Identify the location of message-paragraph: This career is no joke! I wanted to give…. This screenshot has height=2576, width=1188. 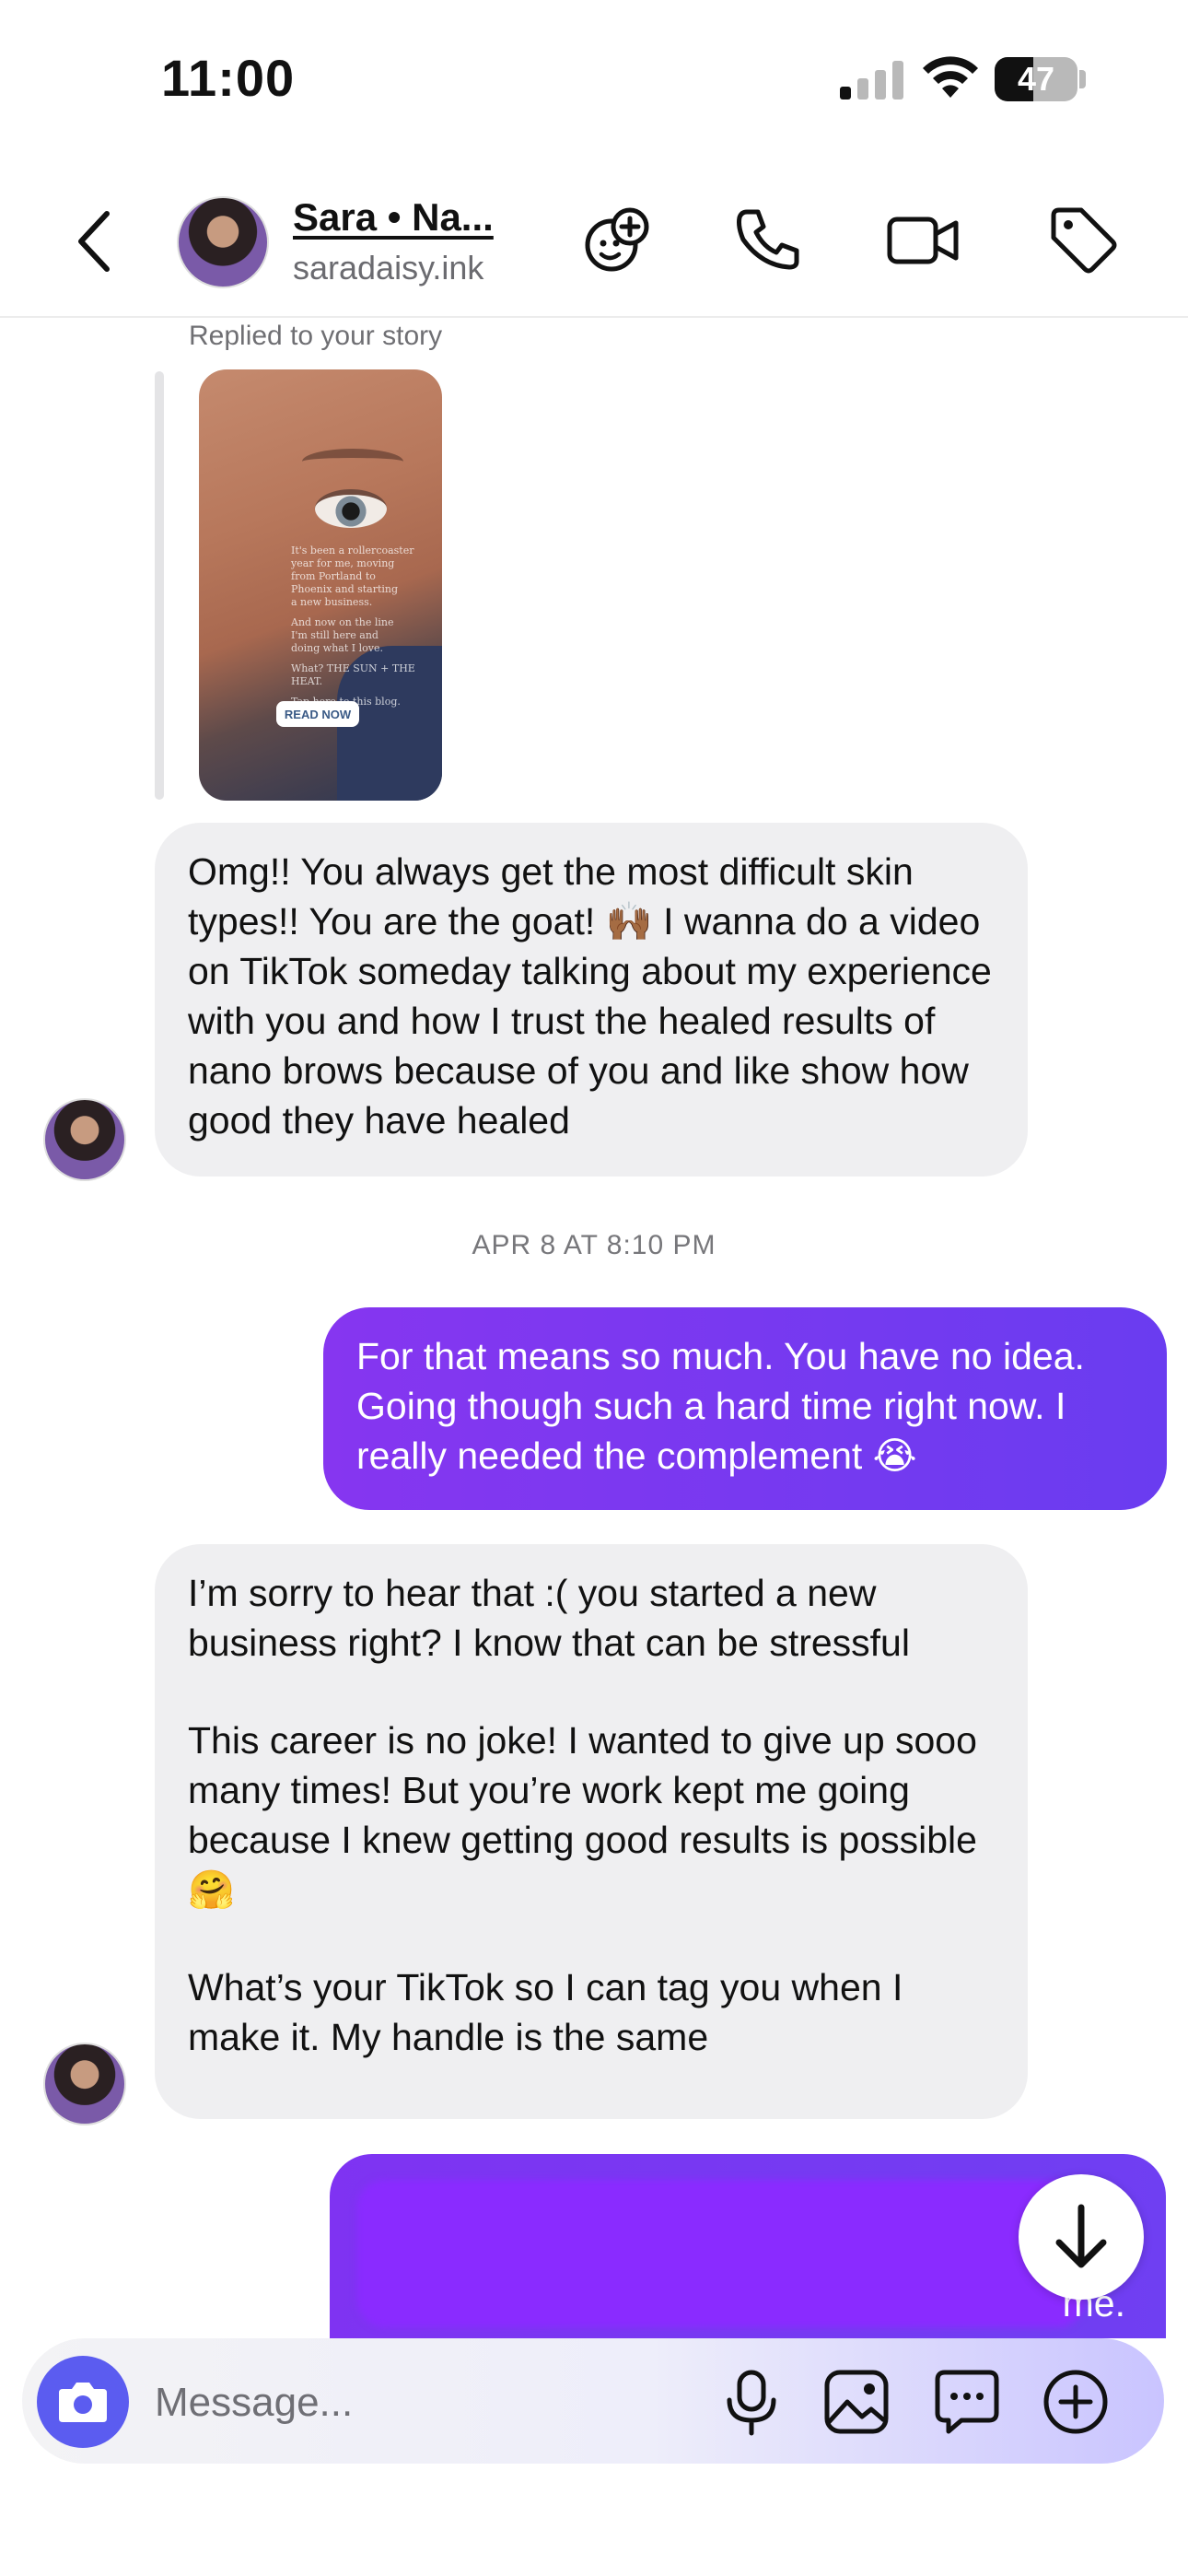
(582, 1815).